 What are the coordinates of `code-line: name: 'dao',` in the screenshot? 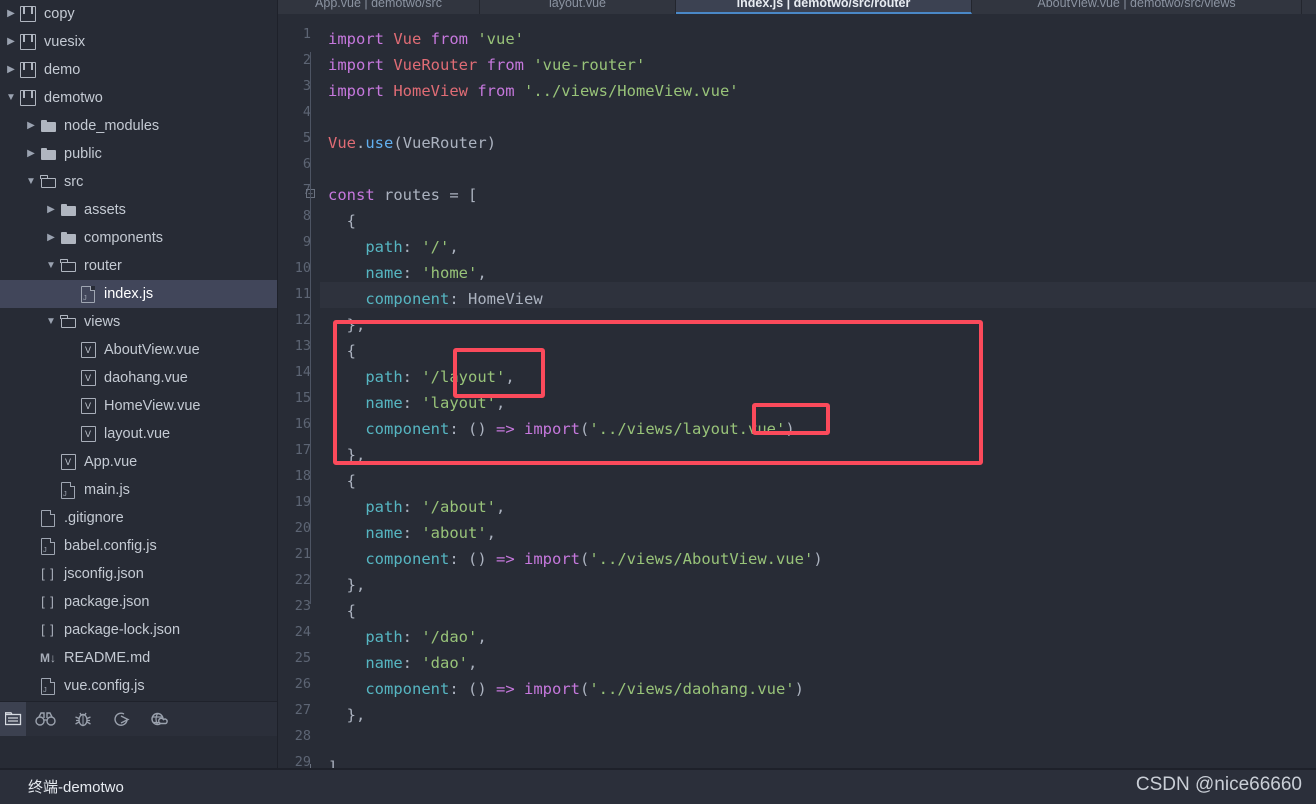 It's located at (402, 663).